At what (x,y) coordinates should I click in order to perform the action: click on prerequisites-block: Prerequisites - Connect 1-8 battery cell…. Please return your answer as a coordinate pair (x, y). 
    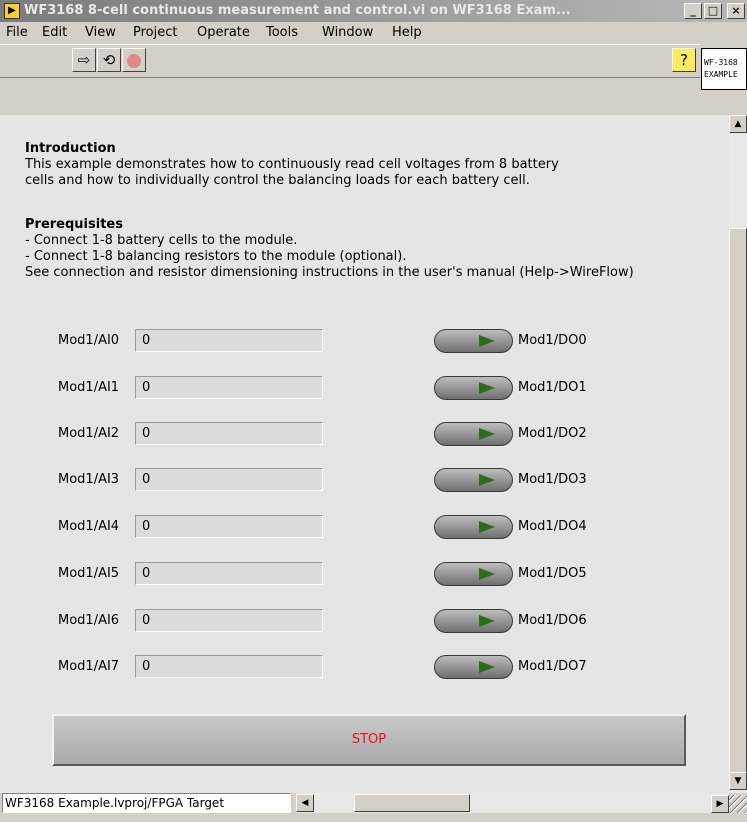
    Looking at the image, I should click on (329, 249).